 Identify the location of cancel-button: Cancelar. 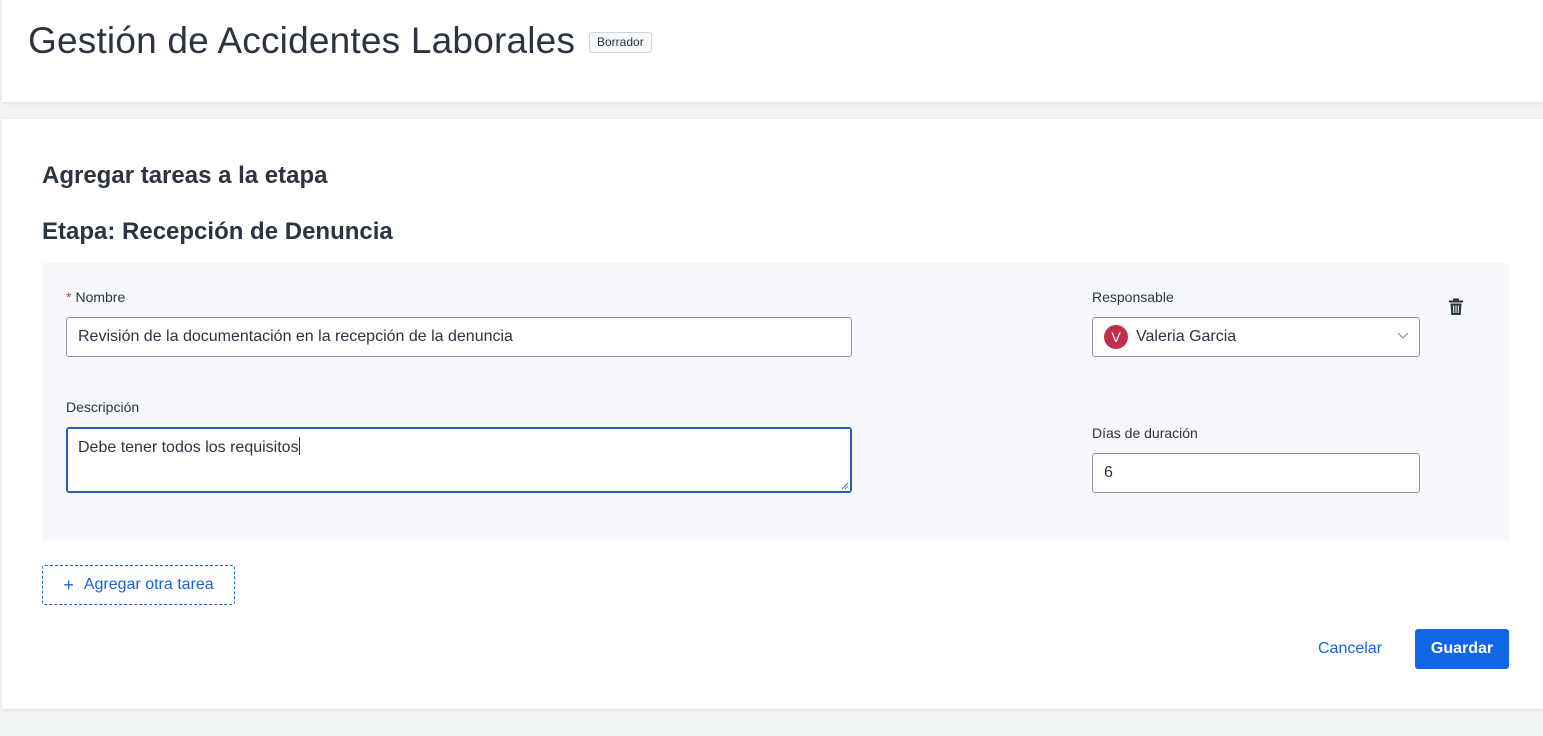
(1350, 649).